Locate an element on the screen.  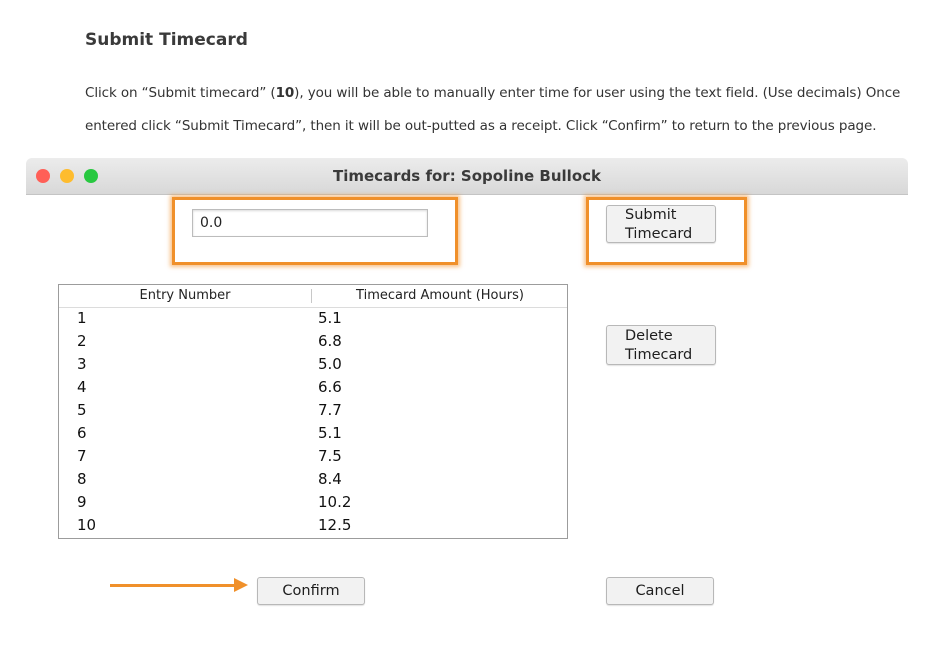
entry-number-cell: 4 is located at coordinates (82, 387).